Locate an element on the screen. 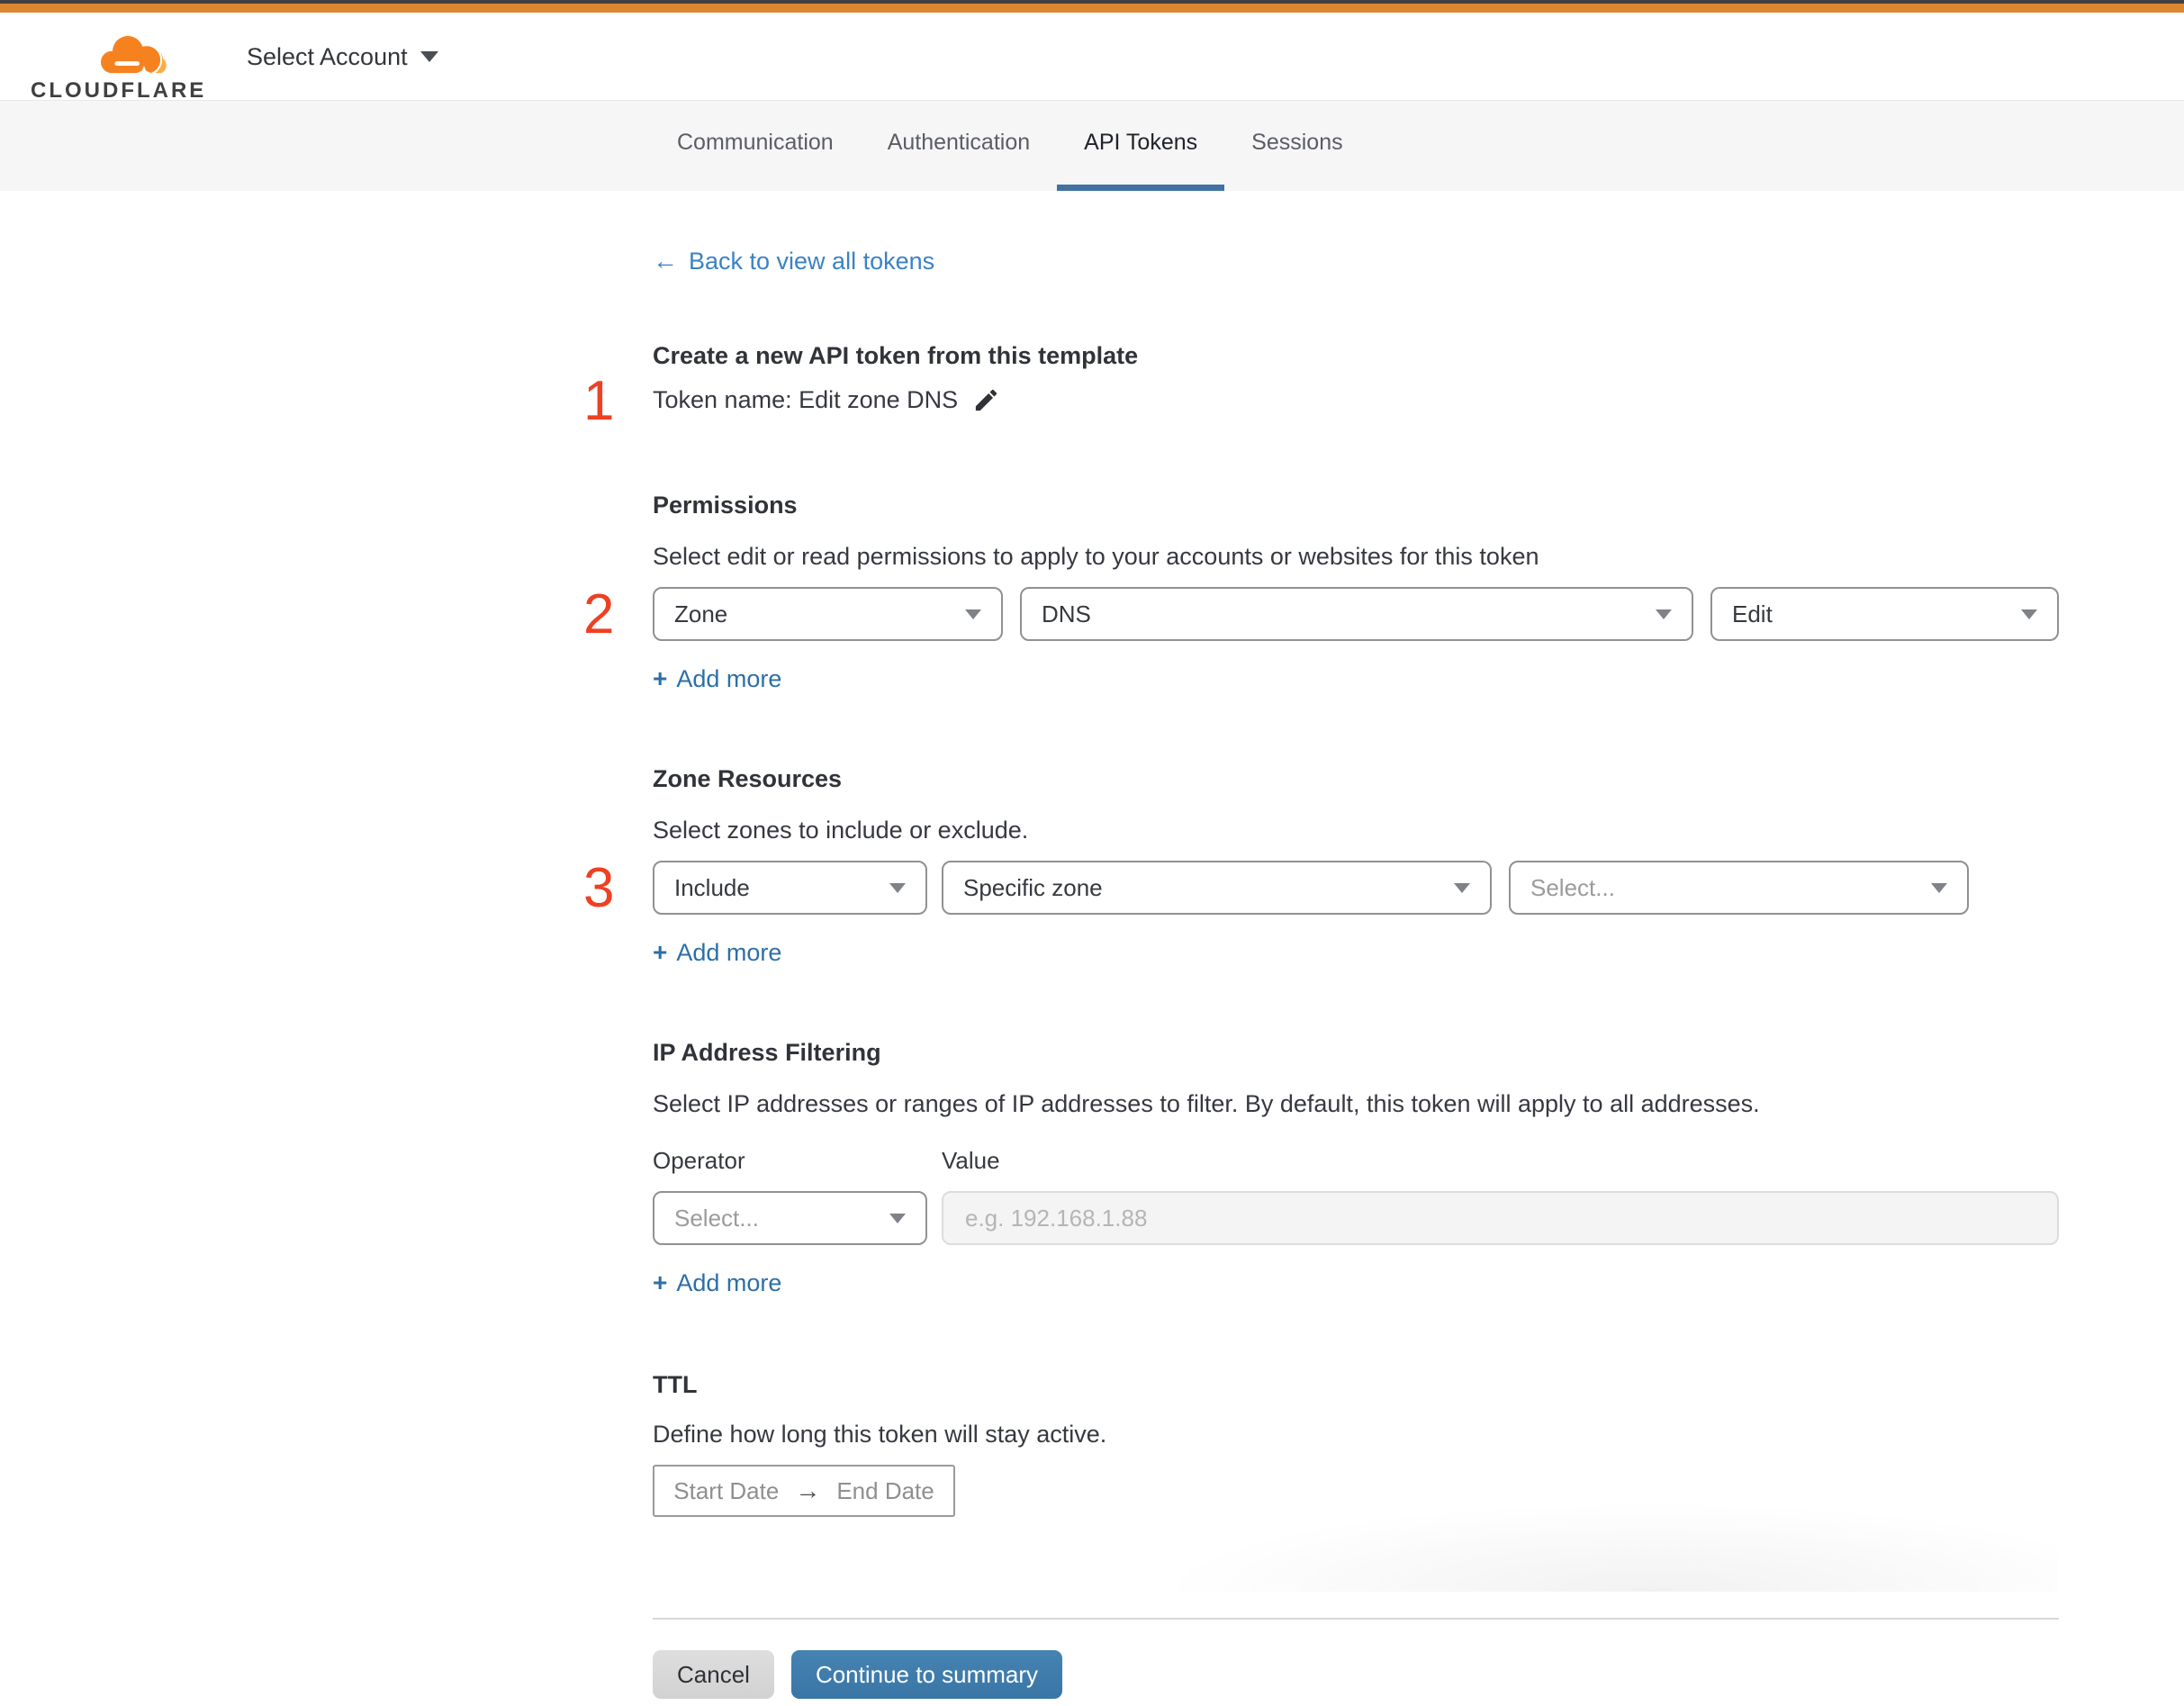  tab-authentication: Authentication is located at coordinates (959, 146).